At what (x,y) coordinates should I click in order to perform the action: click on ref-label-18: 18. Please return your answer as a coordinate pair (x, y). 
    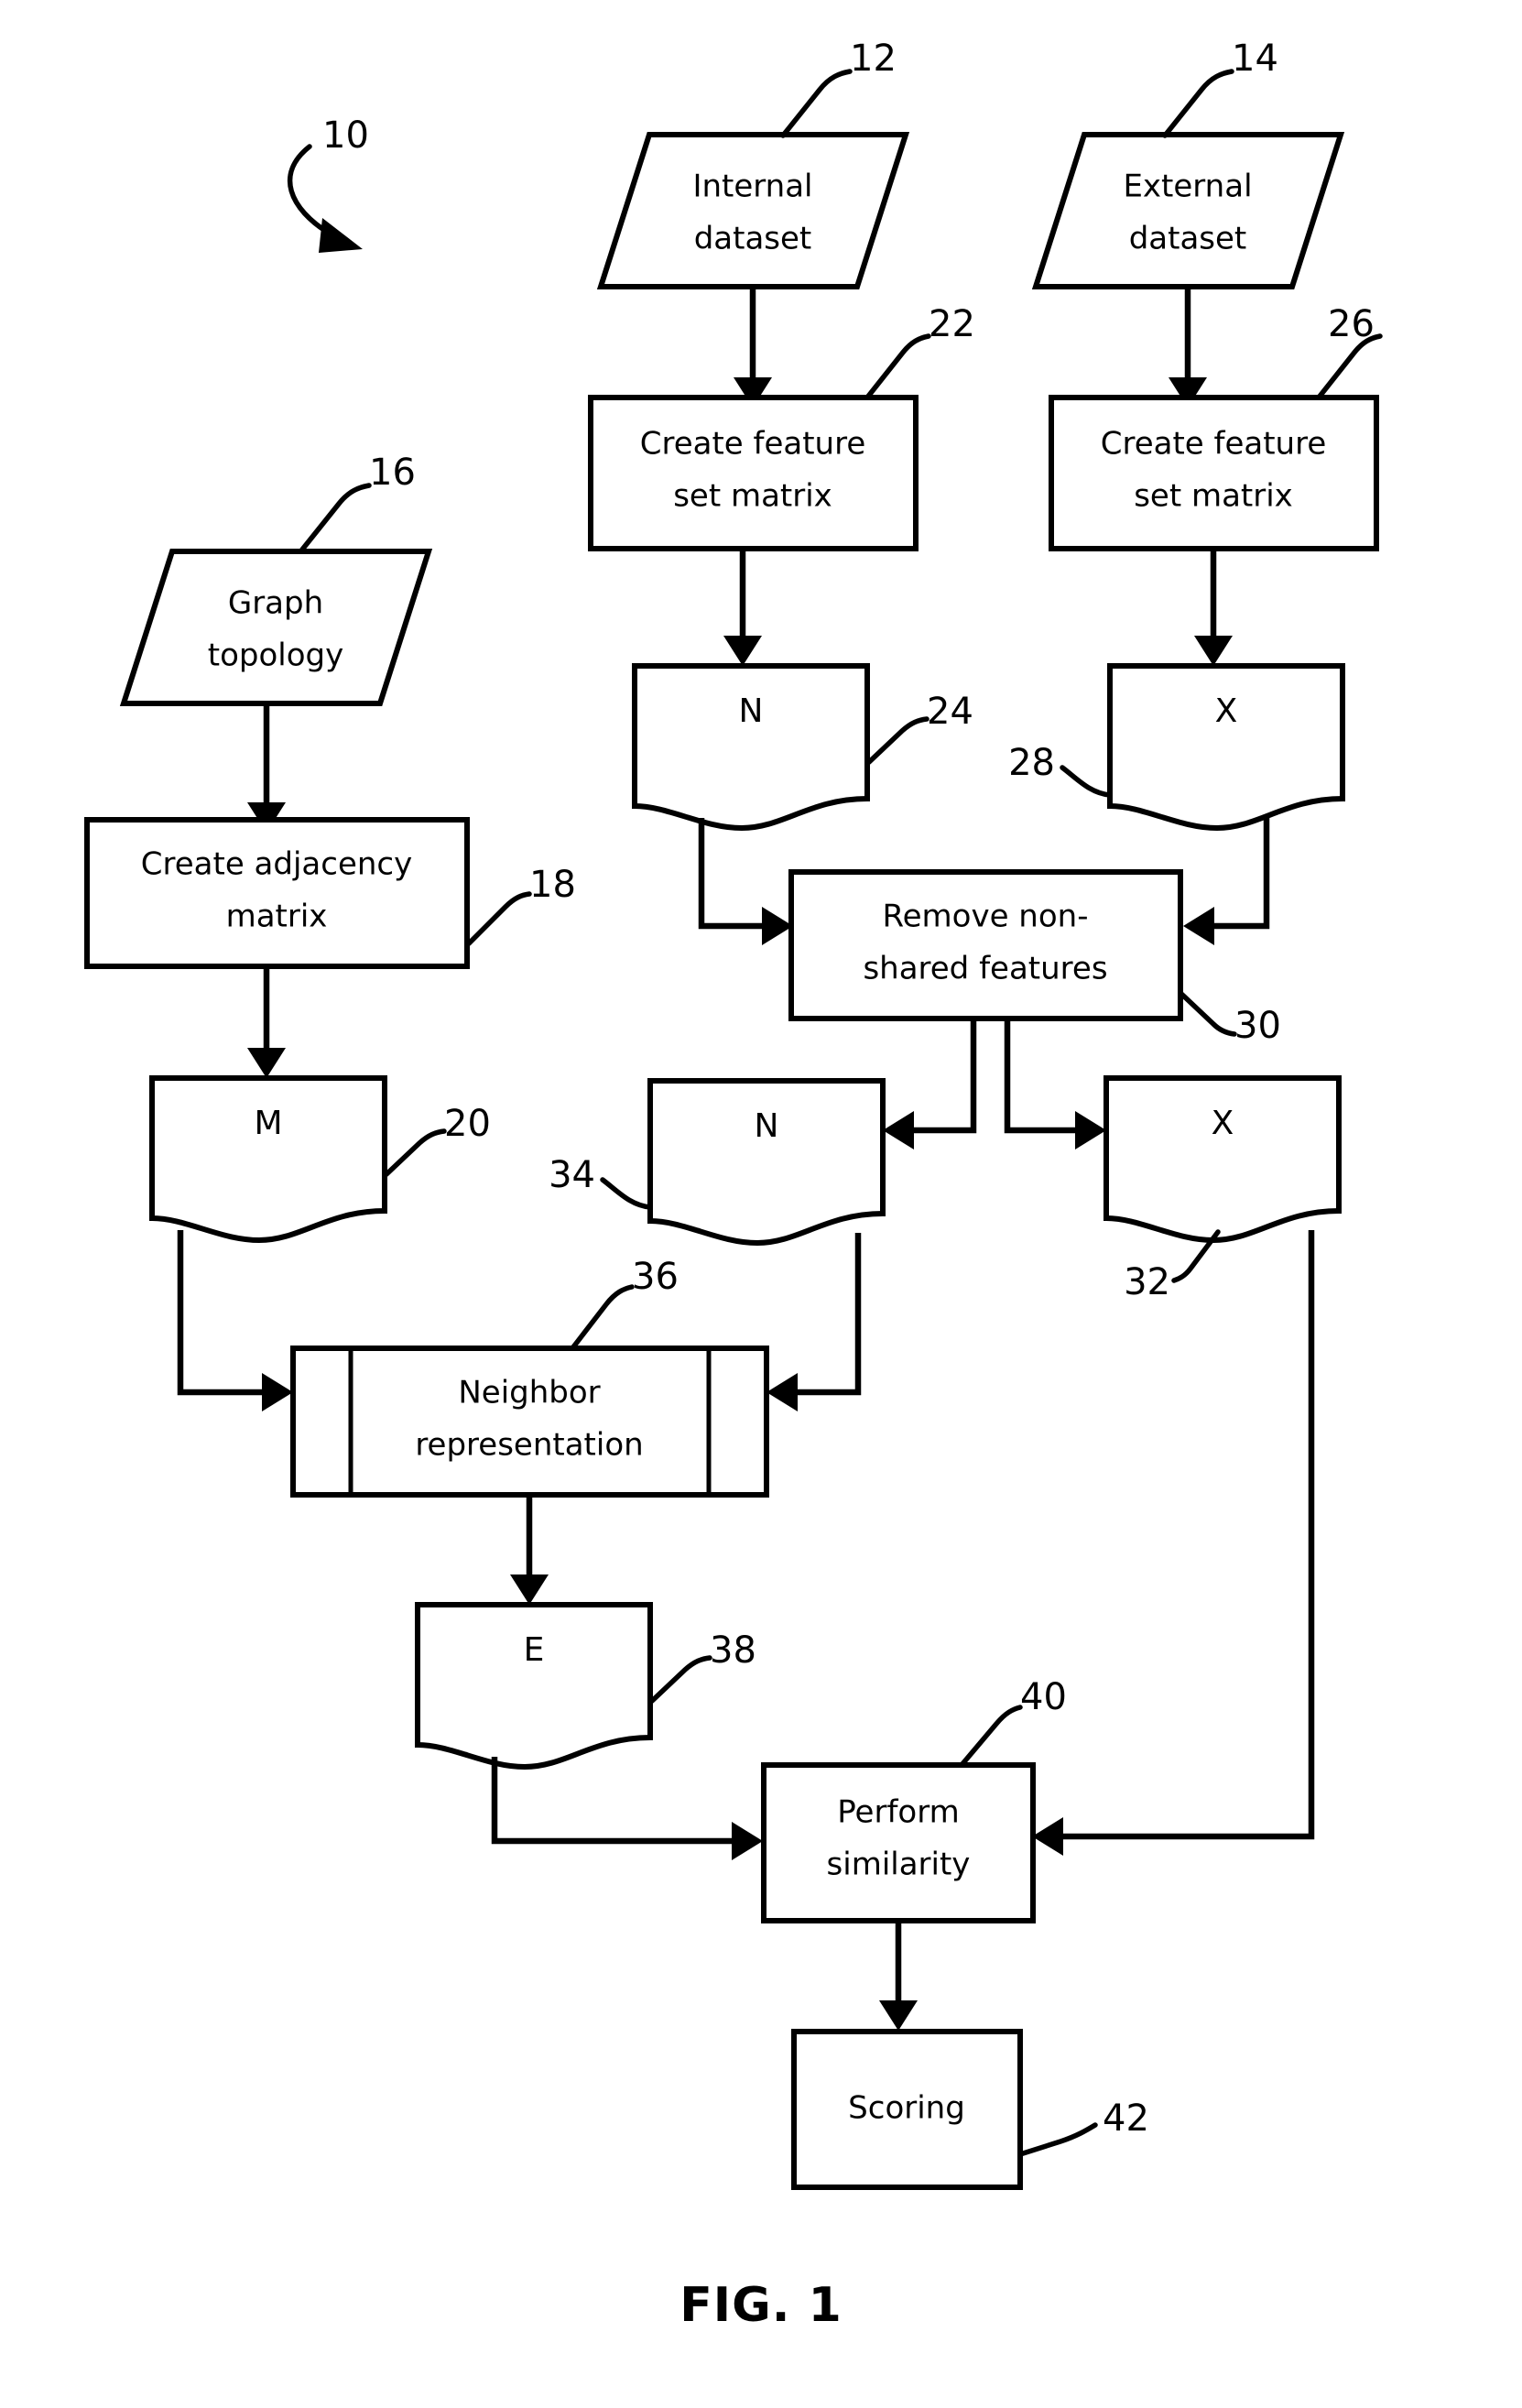
    Looking at the image, I should click on (552, 885).